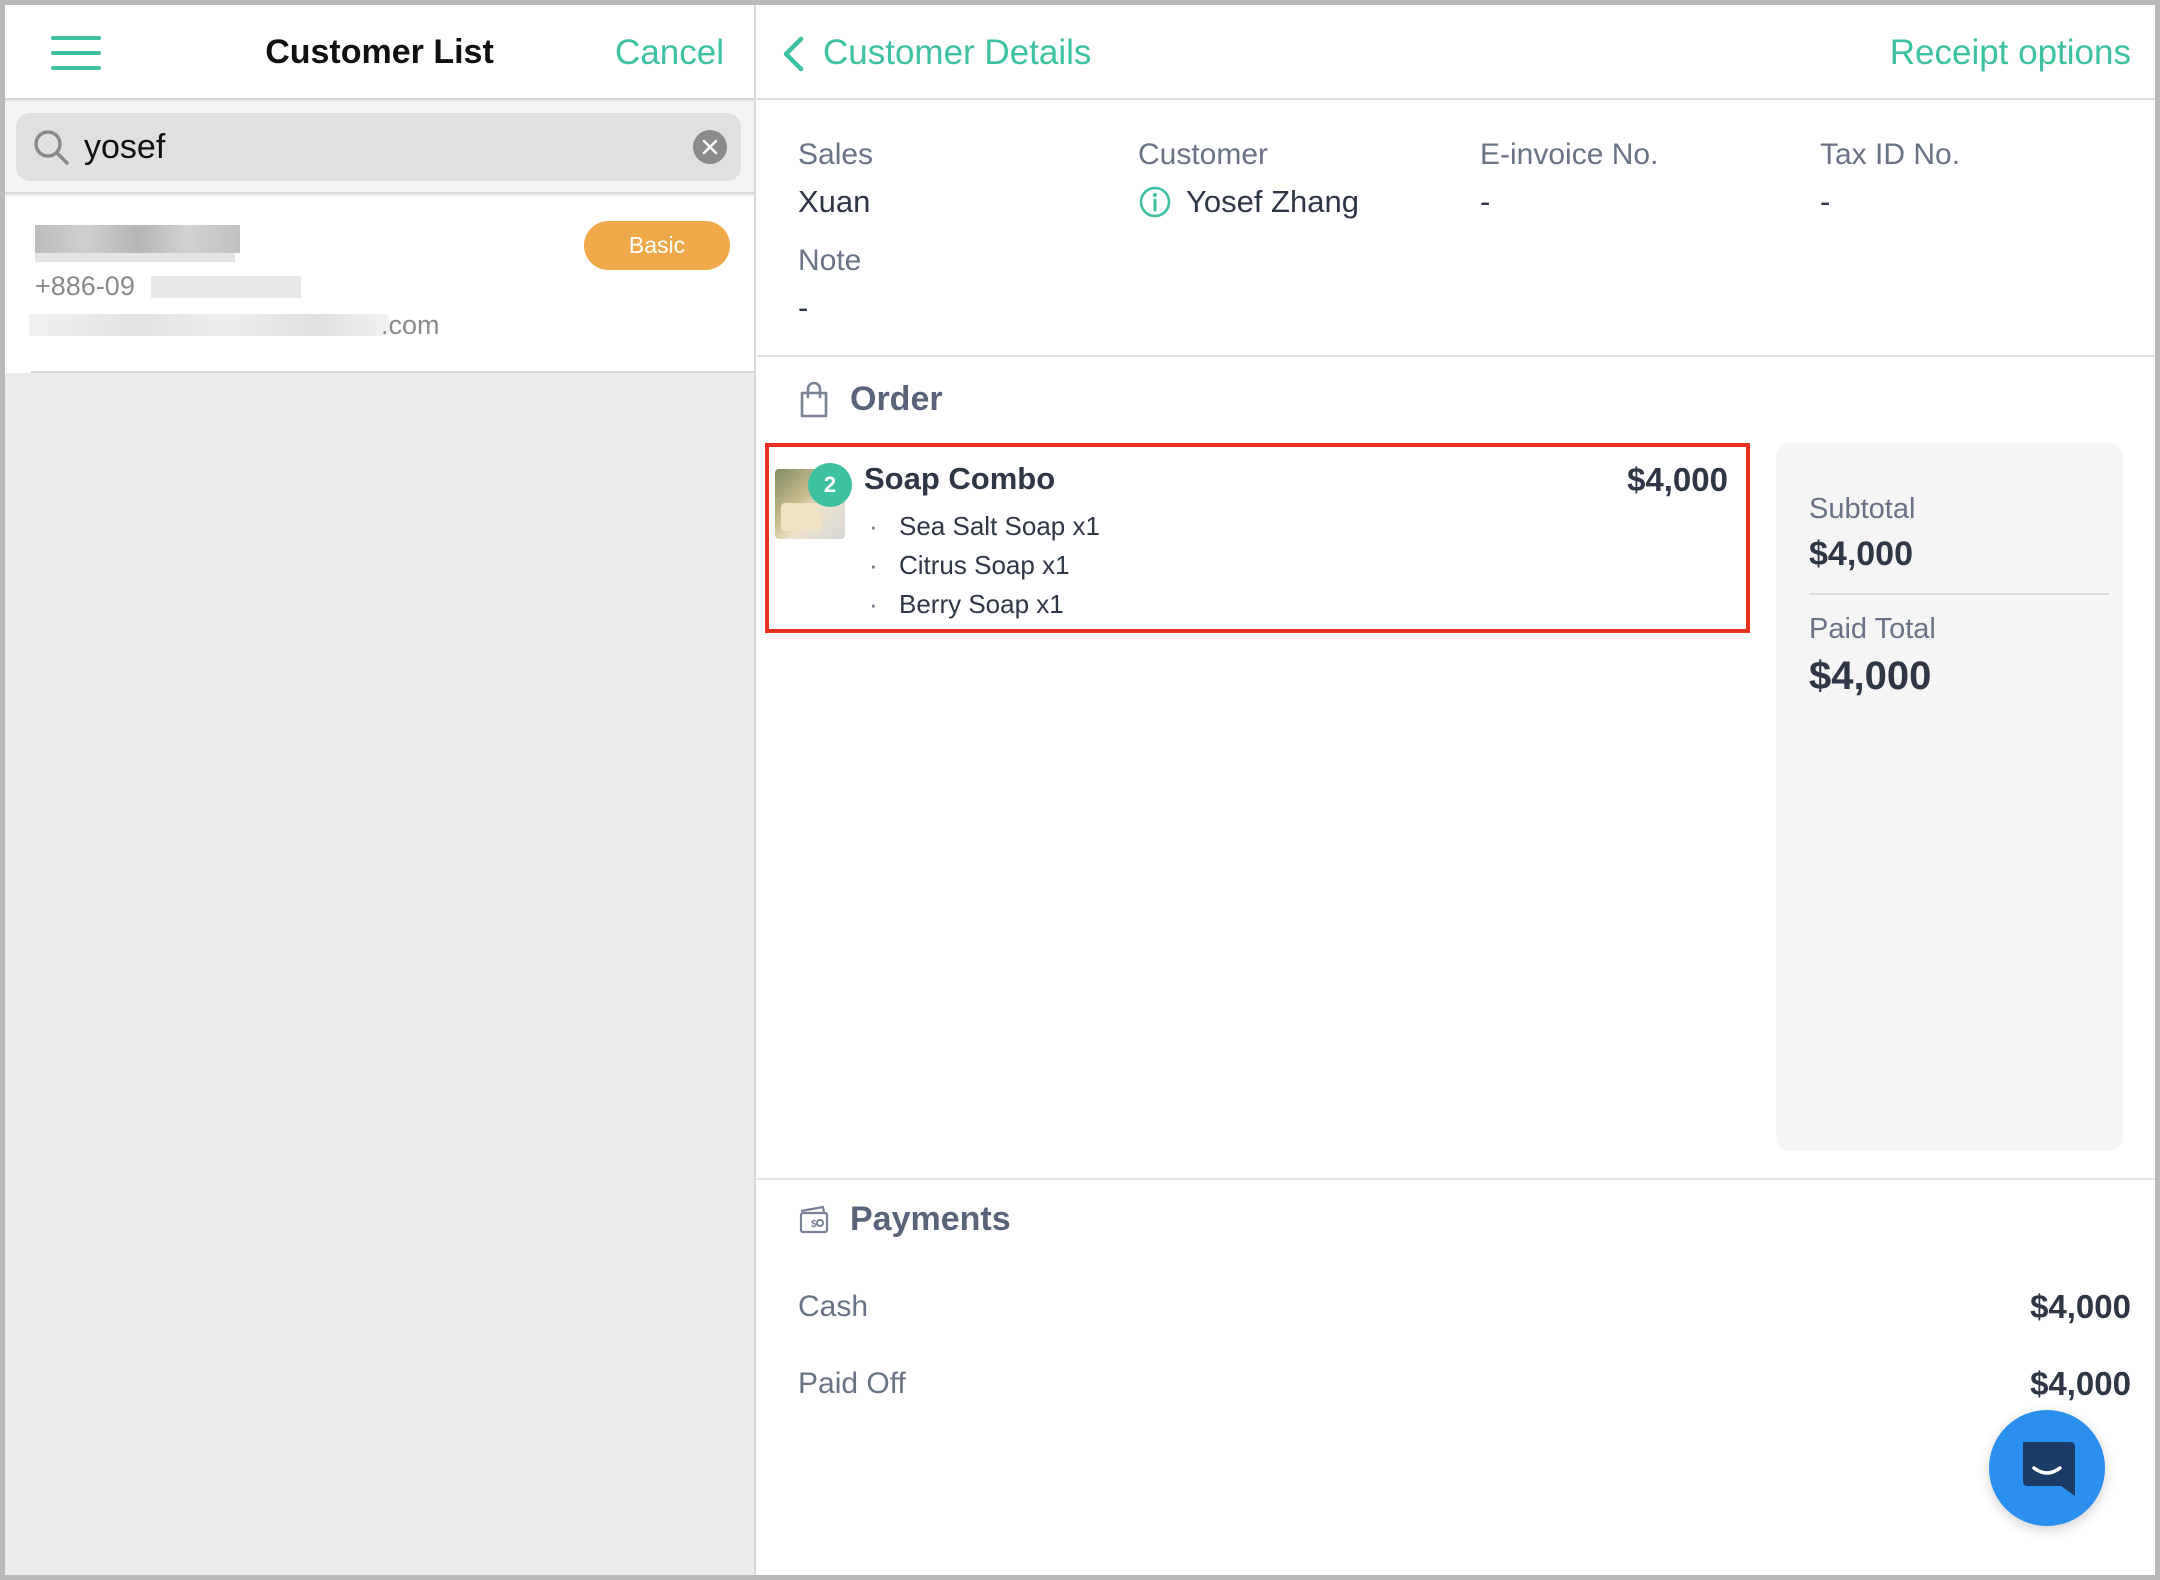 This screenshot has height=1580, width=2160. What do you see at coordinates (1569, 179) in the screenshot?
I see `einvoice-field: E-invoice No. -` at bounding box center [1569, 179].